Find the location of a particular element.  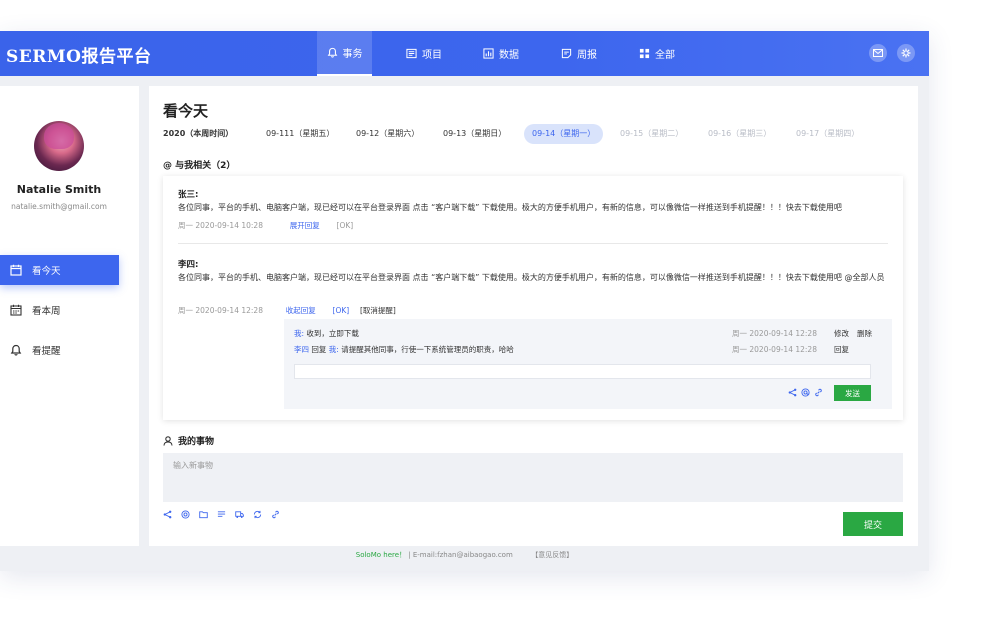

nav-tab-weekly: 周报 is located at coordinates (579, 53).